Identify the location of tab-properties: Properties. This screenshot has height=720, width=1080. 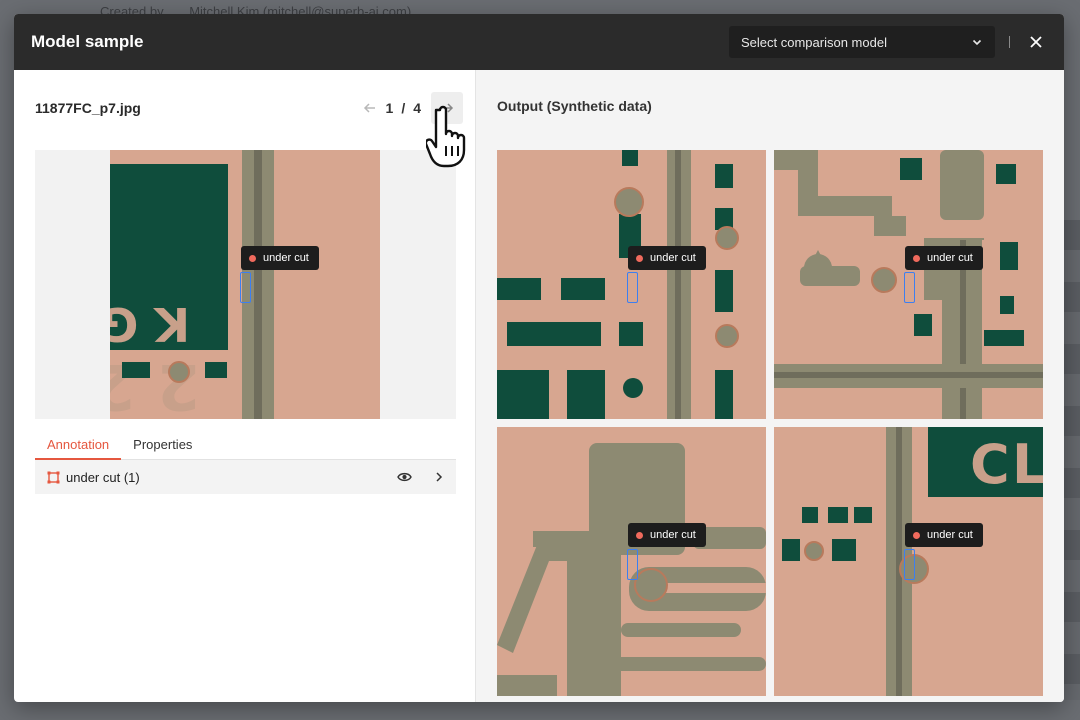
(162, 445).